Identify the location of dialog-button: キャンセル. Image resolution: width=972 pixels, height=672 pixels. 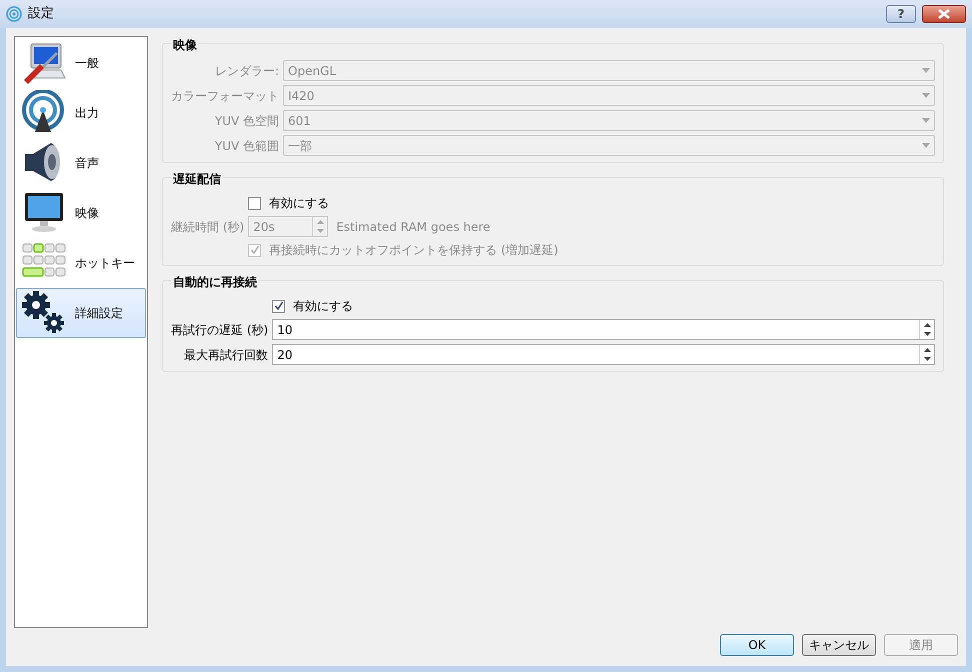
(839, 645).